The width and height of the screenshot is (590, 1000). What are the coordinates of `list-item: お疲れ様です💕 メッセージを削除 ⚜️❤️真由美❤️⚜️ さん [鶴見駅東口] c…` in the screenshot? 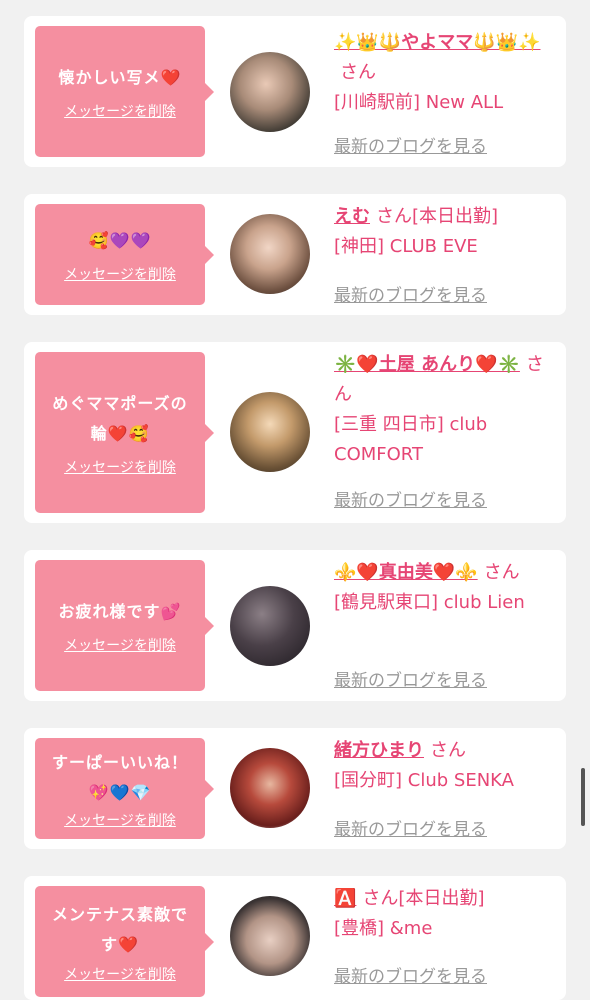 It's located at (295, 625).